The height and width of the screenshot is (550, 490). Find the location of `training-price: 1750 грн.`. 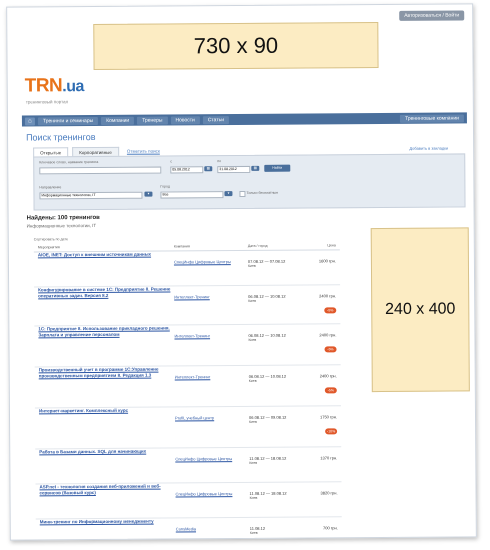

training-price: 1750 грн. is located at coordinates (328, 417).